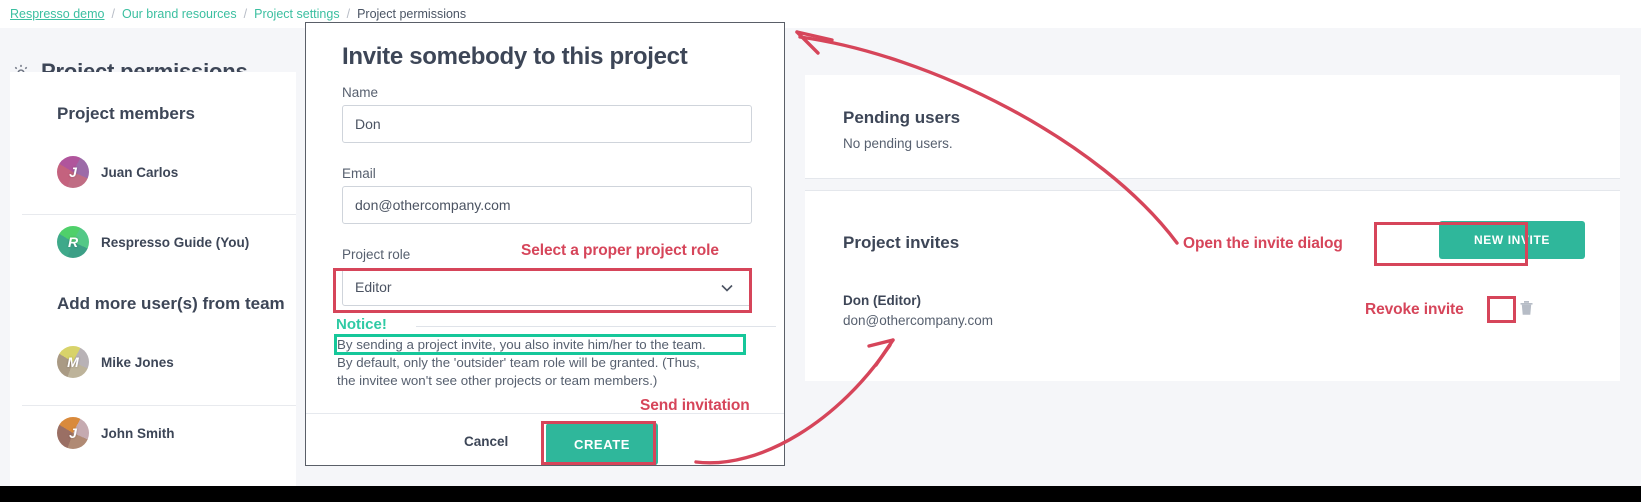 The height and width of the screenshot is (502, 1641). I want to click on avatar-initial: R, so click(73, 242).